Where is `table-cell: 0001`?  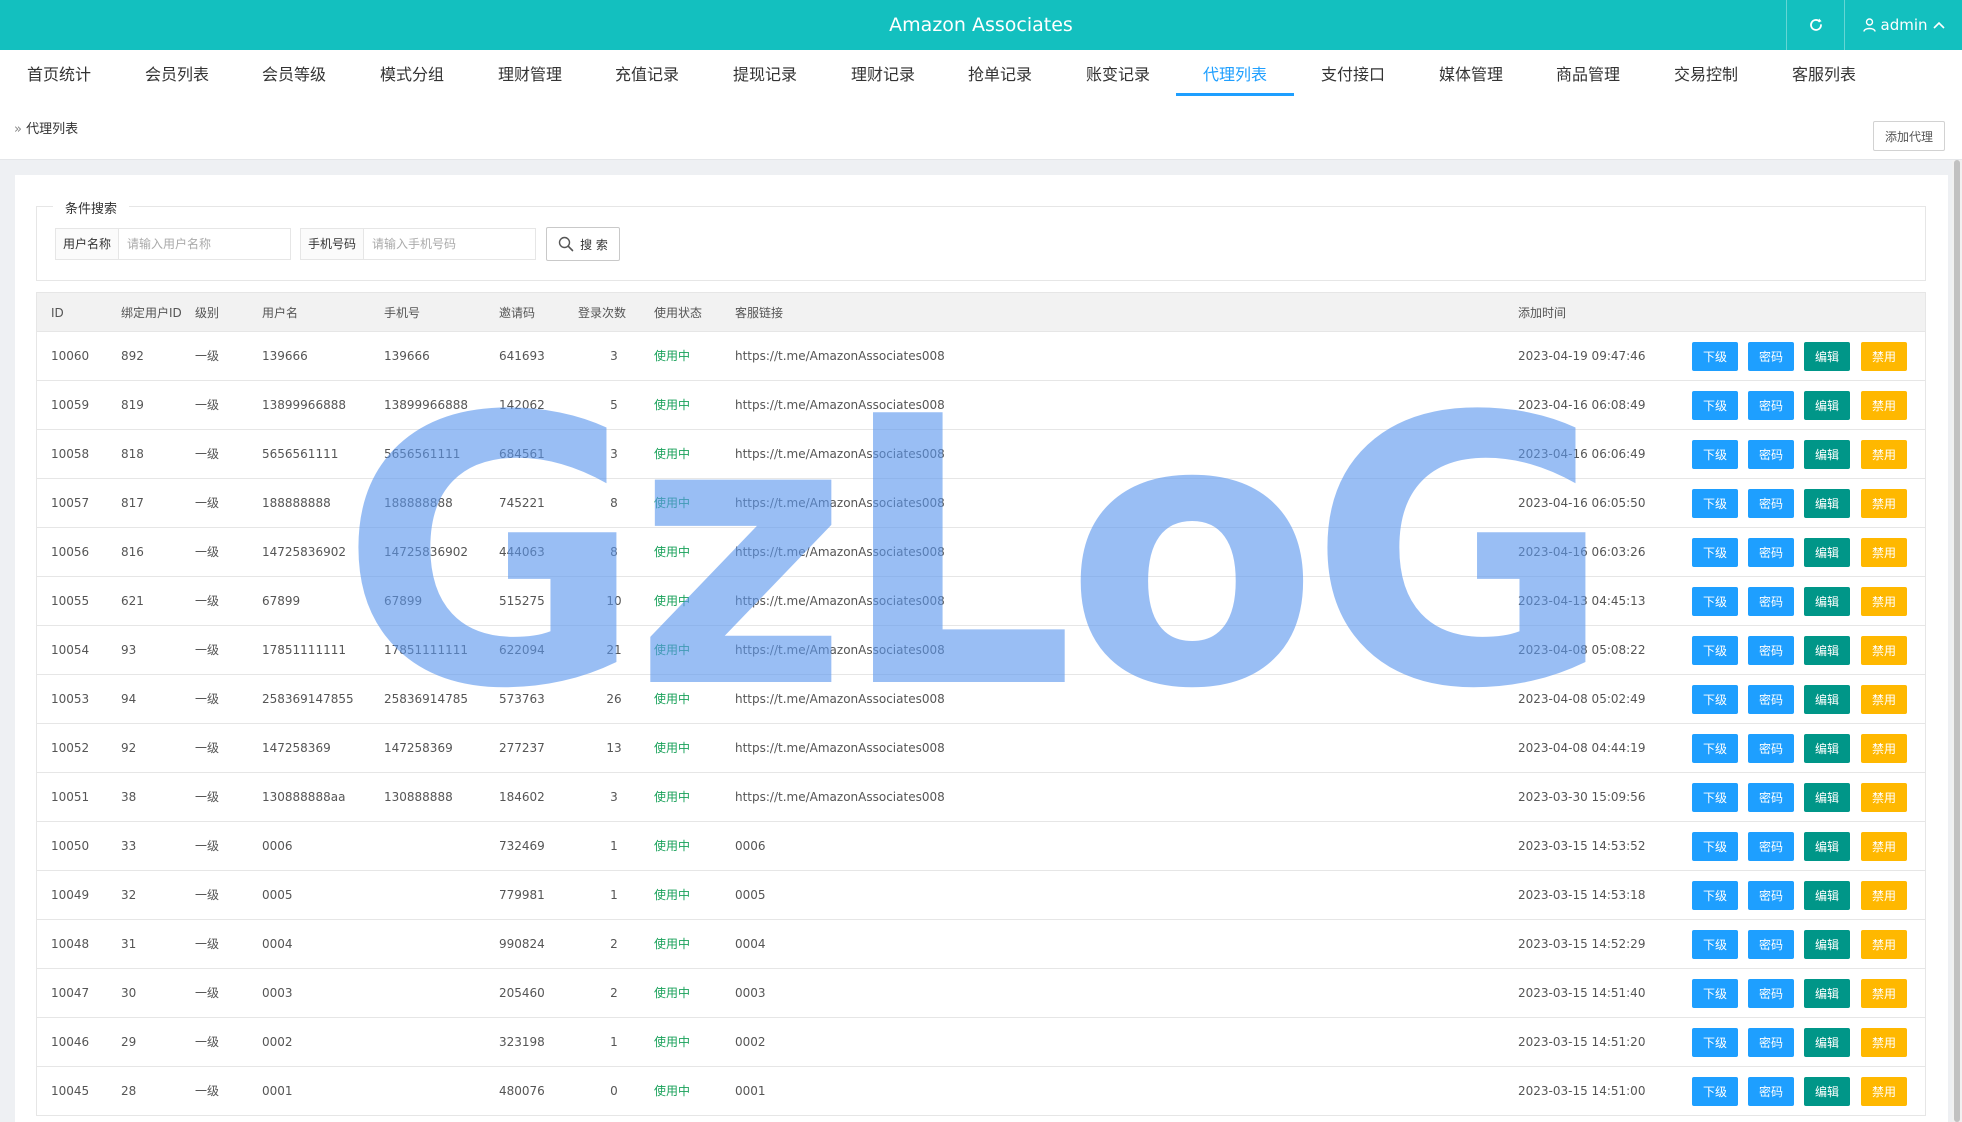 table-cell: 0001 is located at coordinates (750, 1091).